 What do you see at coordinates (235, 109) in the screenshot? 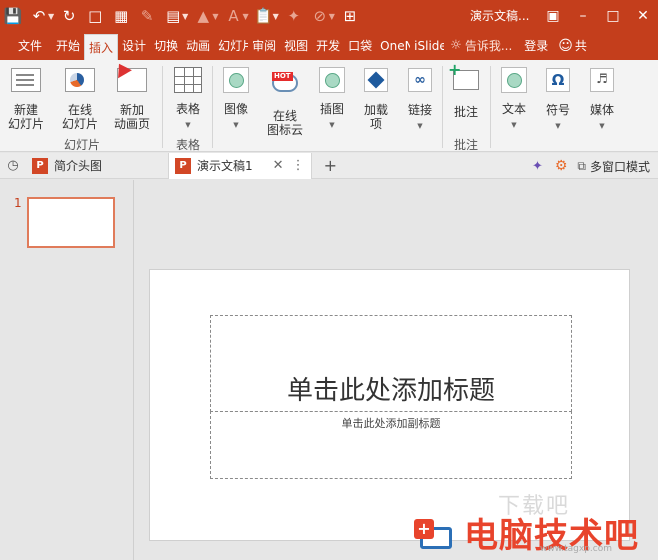
I see `image-label: 图像` at bounding box center [235, 109].